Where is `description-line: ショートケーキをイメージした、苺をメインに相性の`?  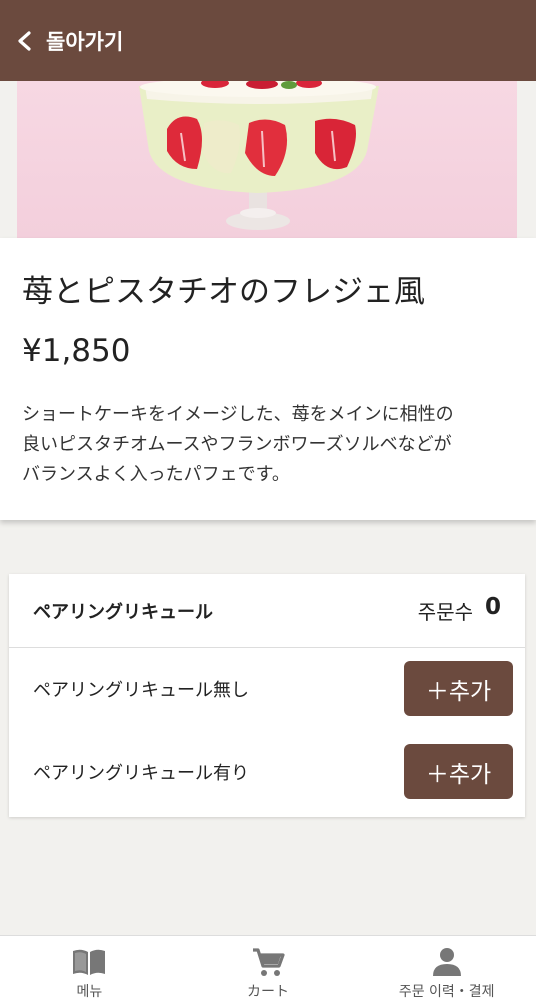 description-line: ショートケーキをイメージした、苺をメインに相性の is located at coordinates (238, 414).